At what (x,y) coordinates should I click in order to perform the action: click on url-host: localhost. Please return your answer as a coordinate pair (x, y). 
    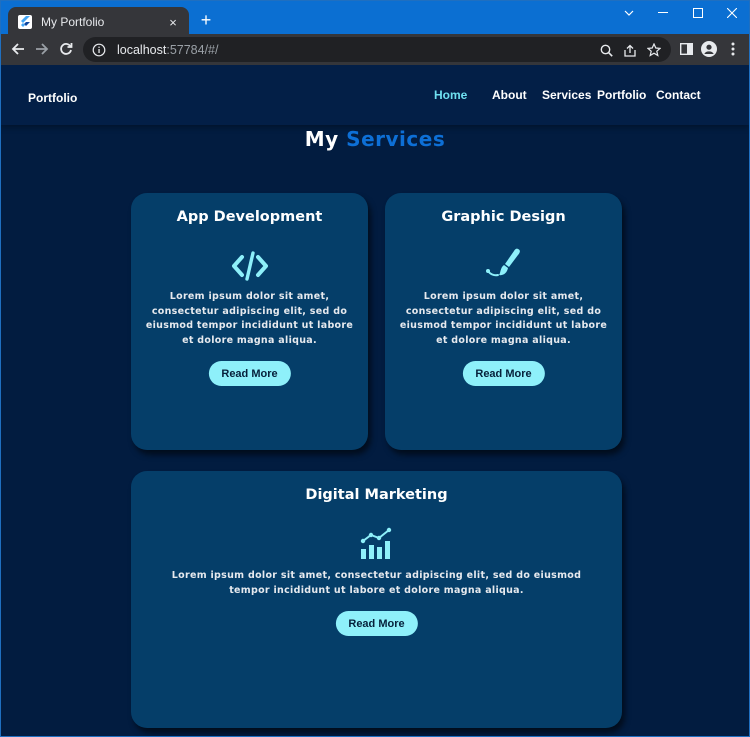
    Looking at the image, I should click on (142, 49).